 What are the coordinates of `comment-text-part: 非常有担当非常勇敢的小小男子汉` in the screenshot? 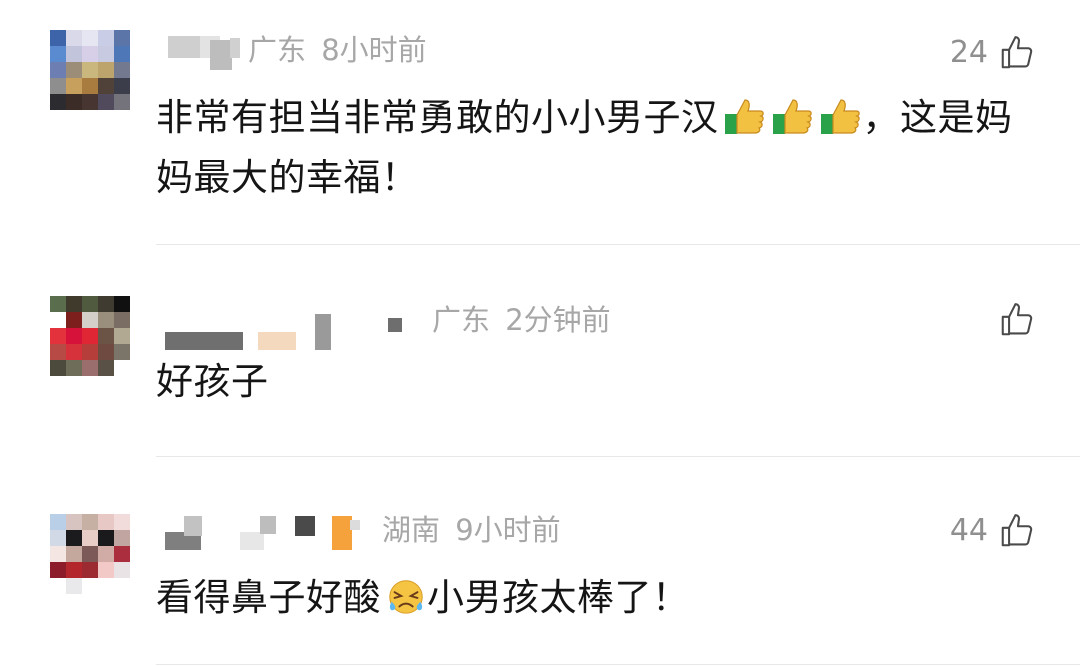 It's located at (437, 117).